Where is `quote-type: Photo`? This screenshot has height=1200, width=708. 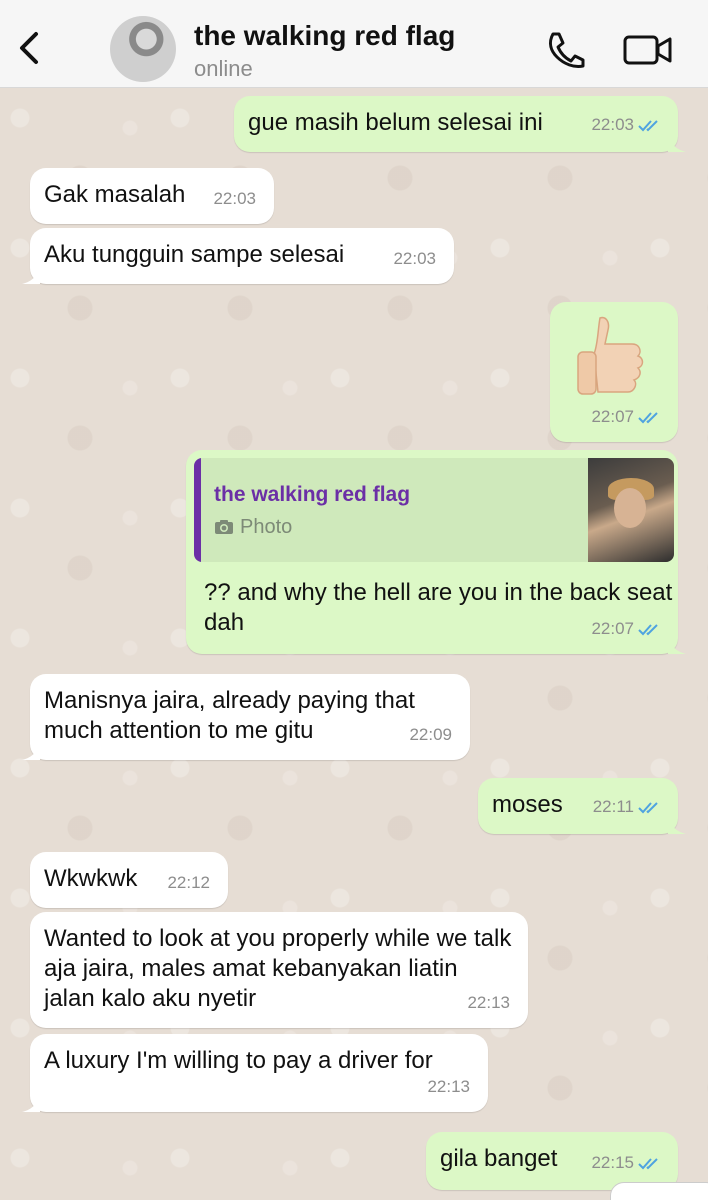
quote-type: Photo is located at coordinates (253, 527).